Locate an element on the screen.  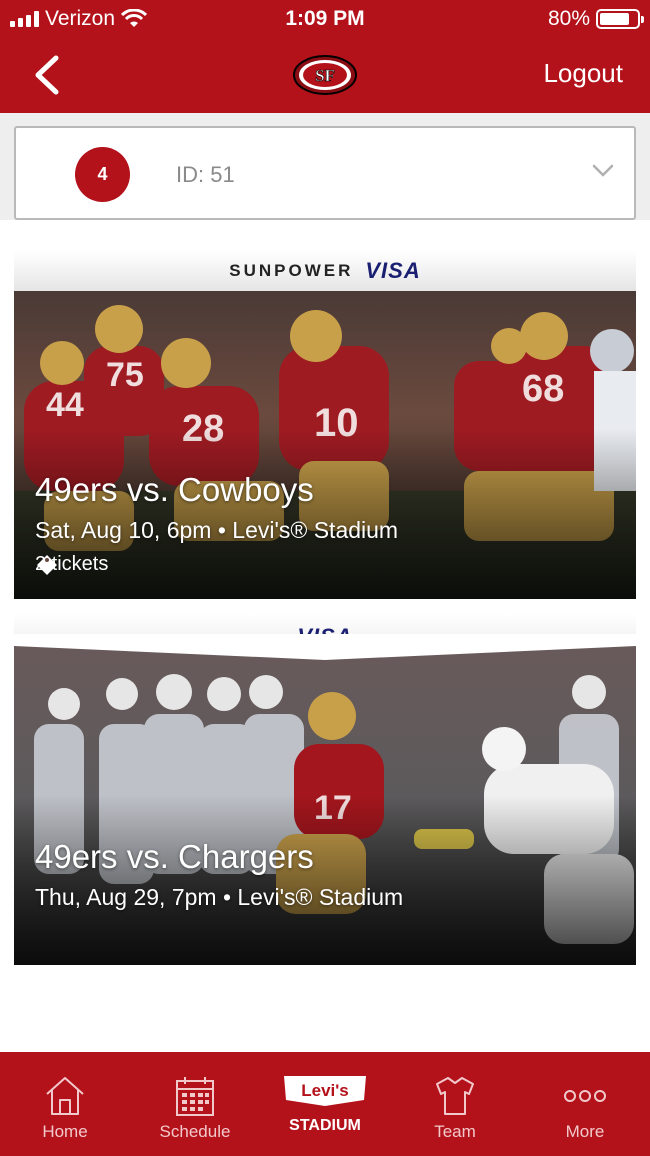
svg-text: 75 is located at coordinates (125, 375).